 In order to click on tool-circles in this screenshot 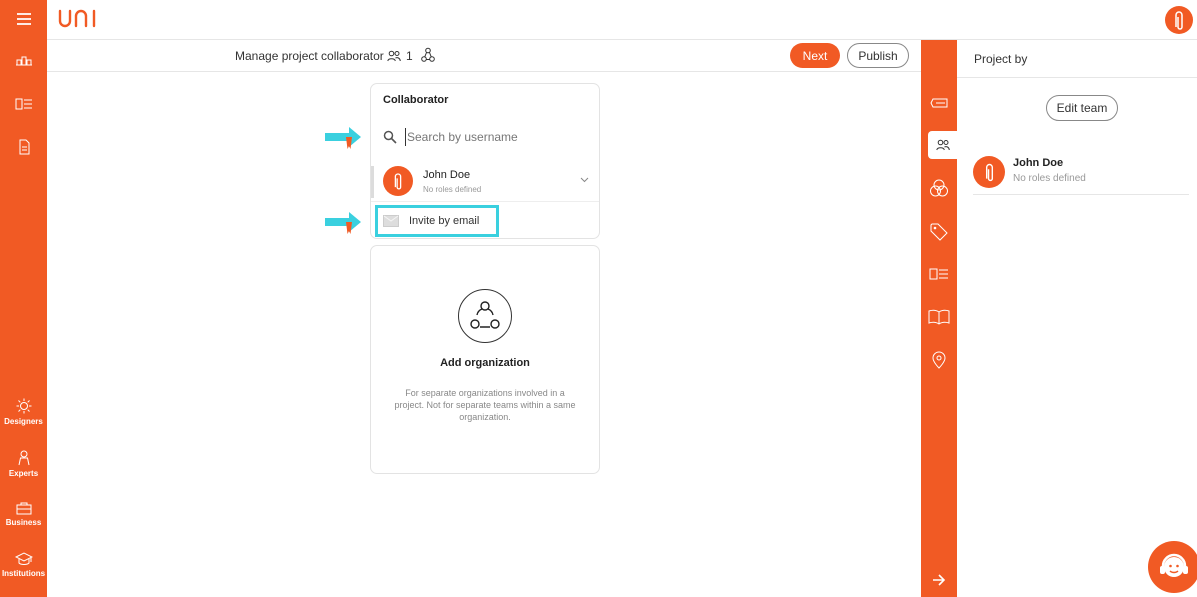, I will do `click(939, 188)`.